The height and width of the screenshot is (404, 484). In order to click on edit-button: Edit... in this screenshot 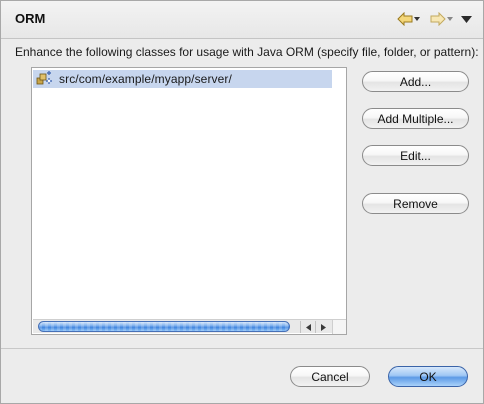, I will do `click(415, 155)`.